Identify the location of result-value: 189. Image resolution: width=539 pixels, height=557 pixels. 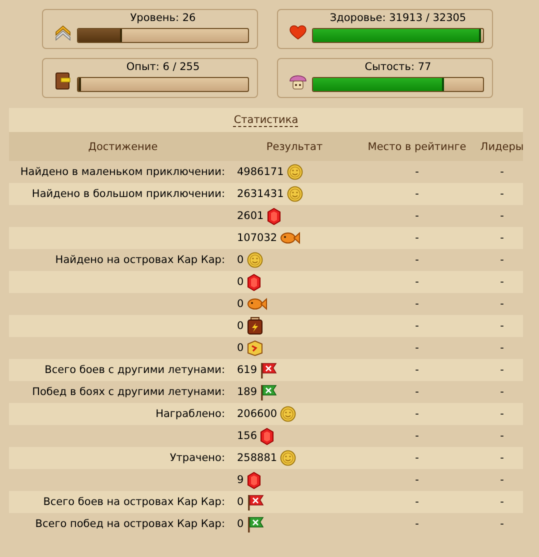
(247, 392).